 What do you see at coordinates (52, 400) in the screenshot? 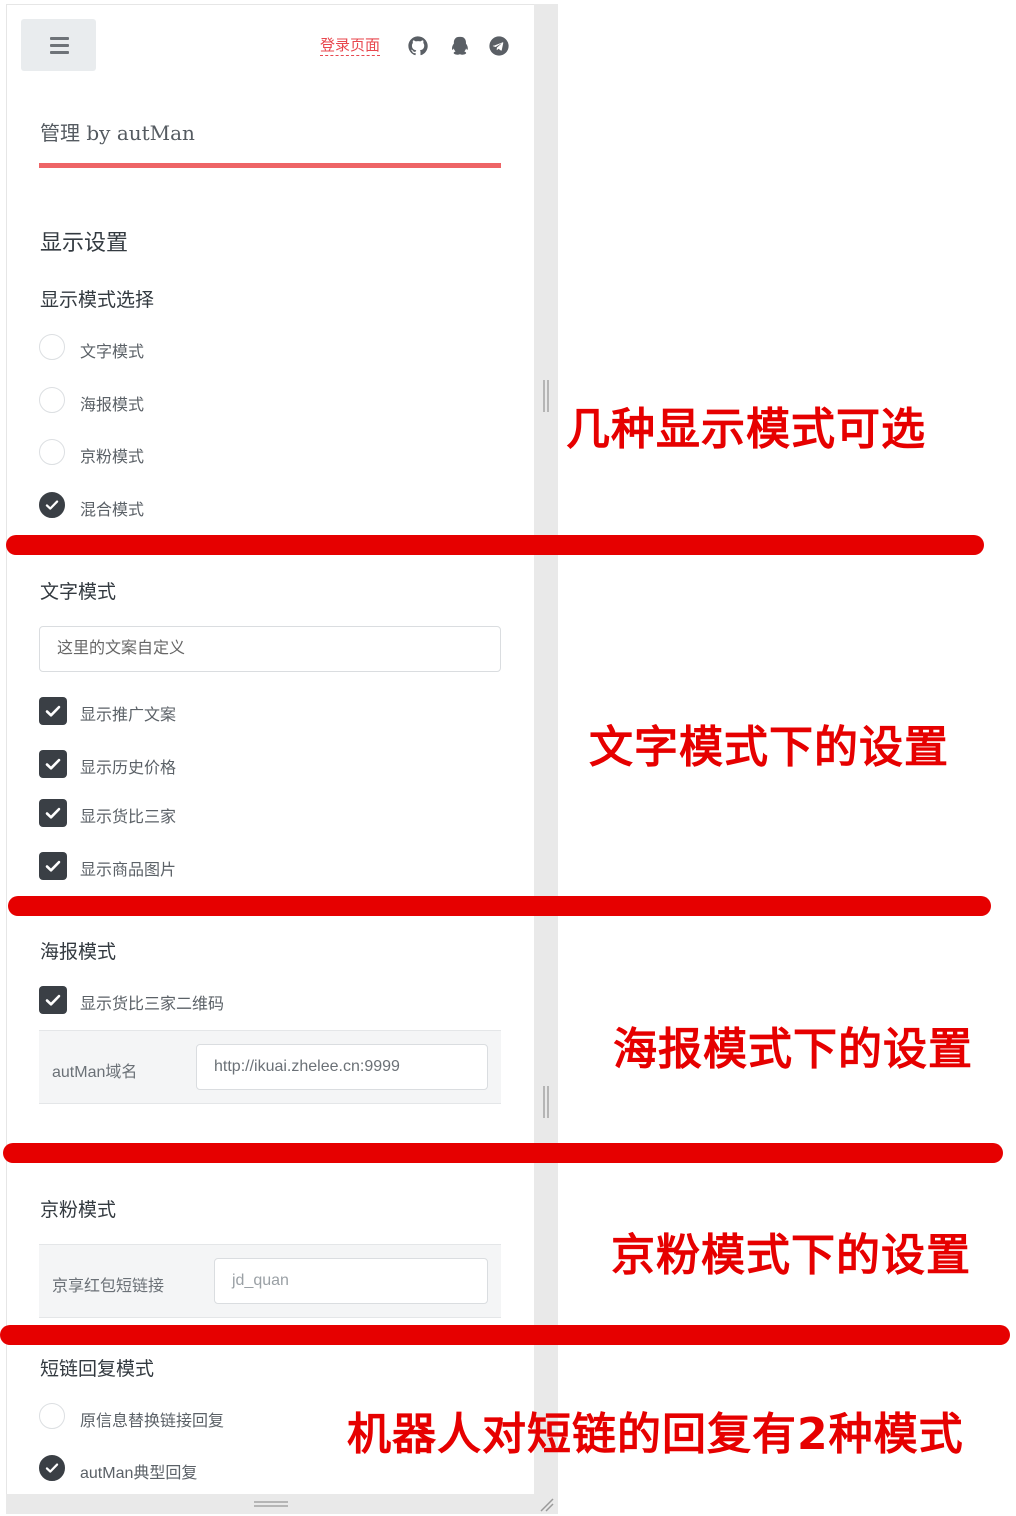
I see `radio-poster-mode` at bounding box center [52, 400].